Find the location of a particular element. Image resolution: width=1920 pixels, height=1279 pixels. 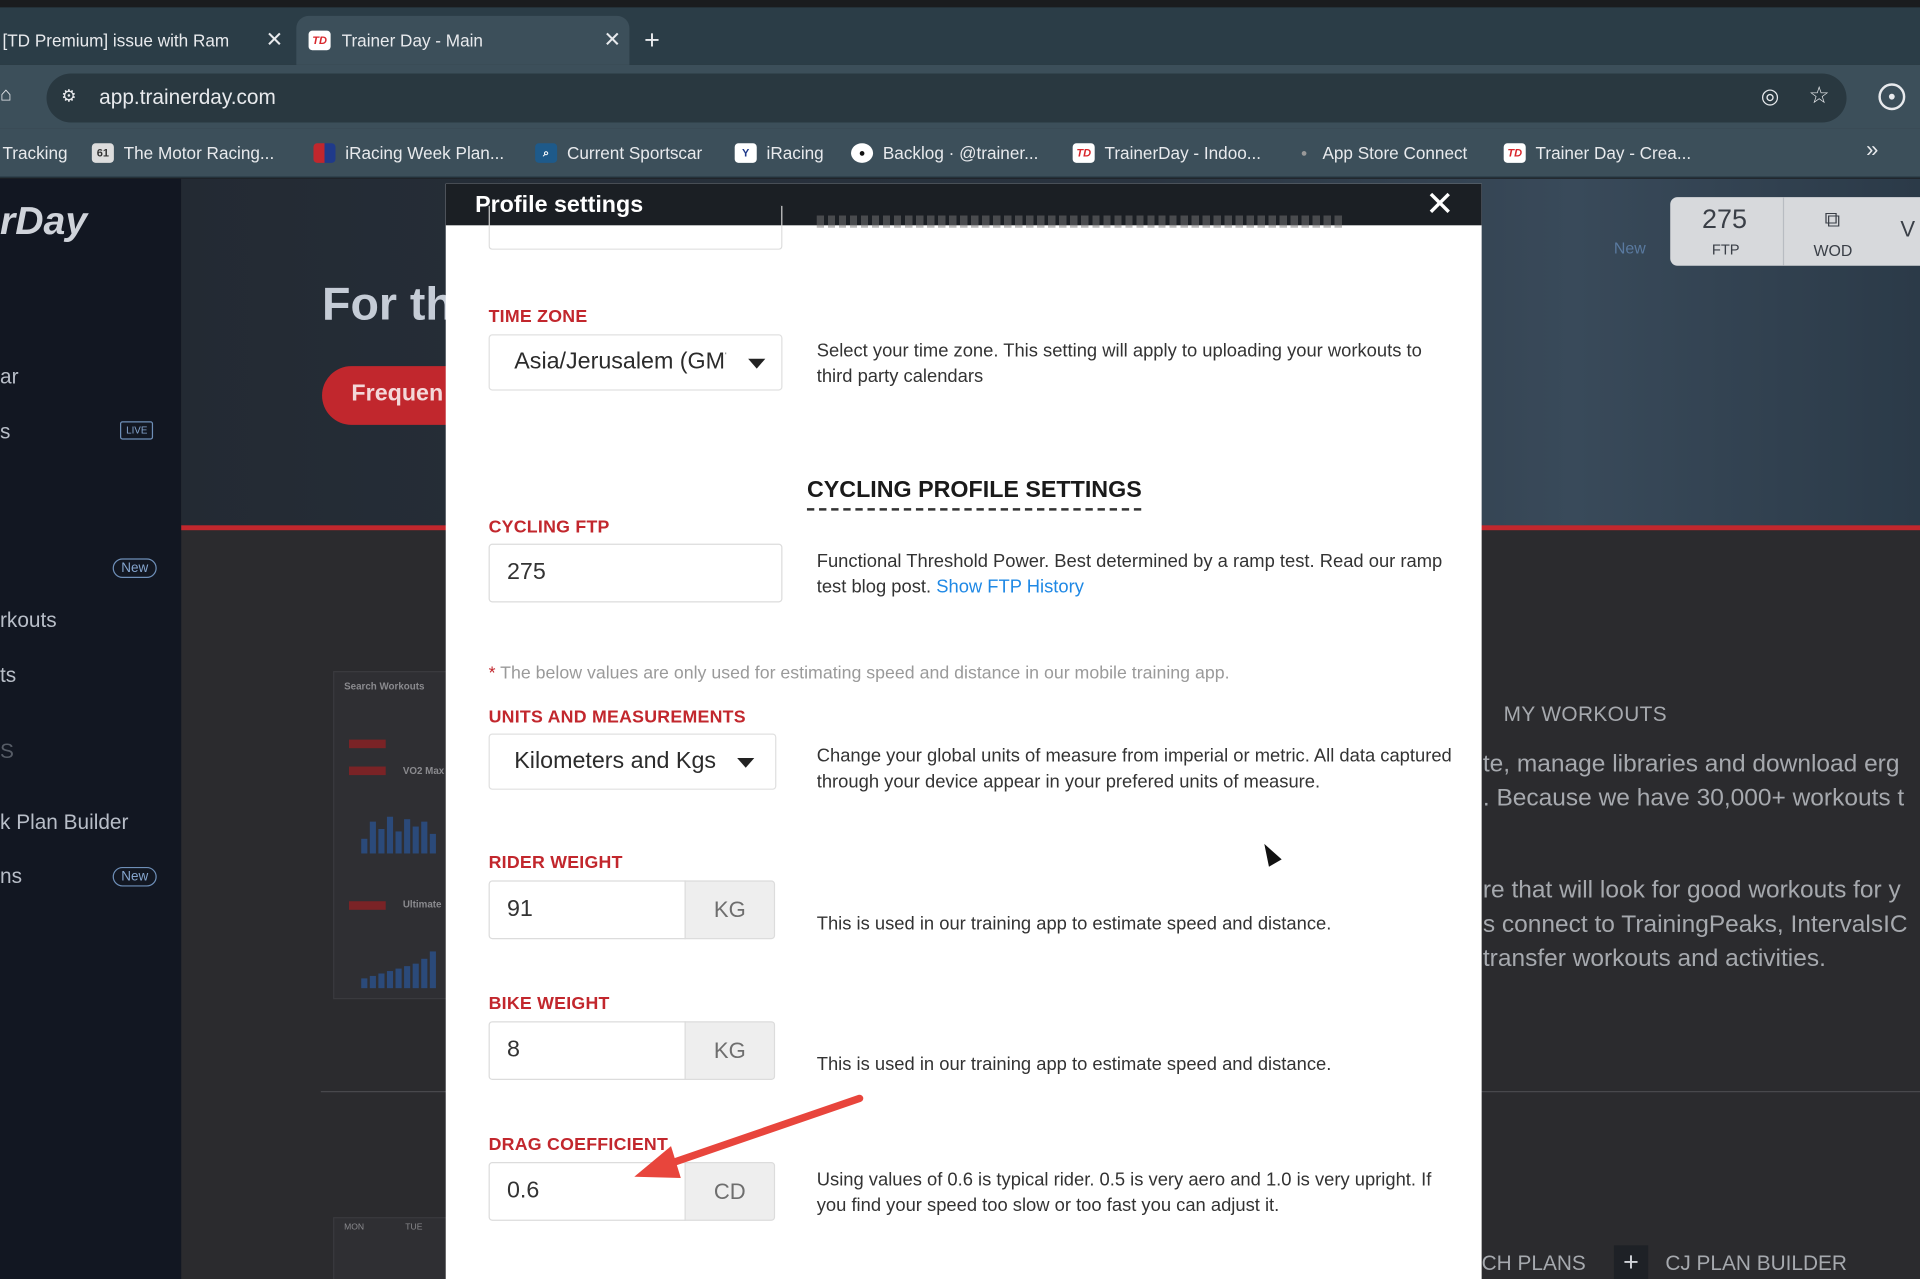

omnibox: ⚙ app.trainerday.com ◎ ☆ is located at coordinates (946, 98).